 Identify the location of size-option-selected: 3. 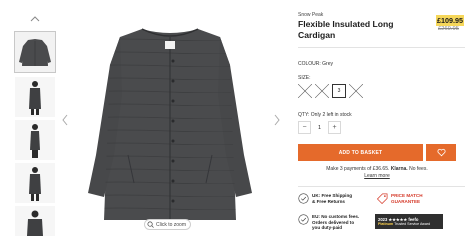
(339, 91).